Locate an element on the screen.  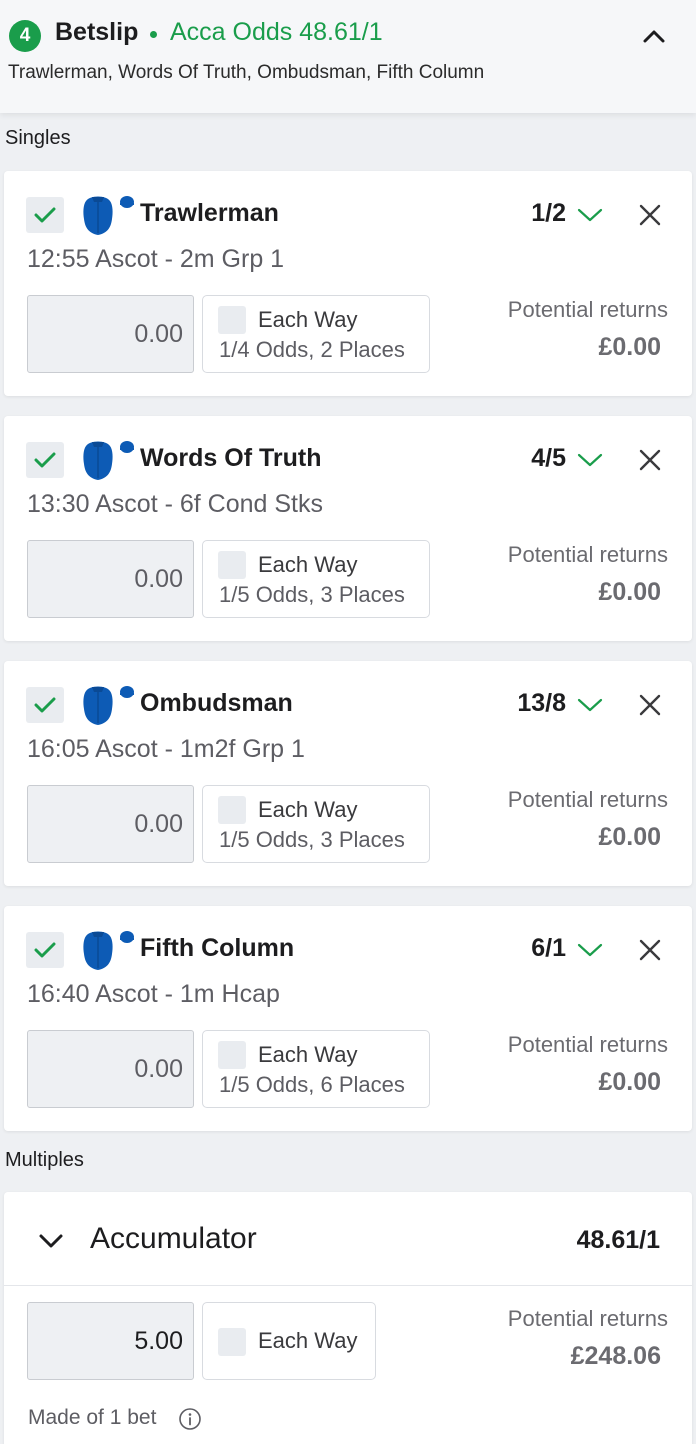
race-info: 12:55 Ascot - 2m Grp 1 is located at coordinates (156, 259).